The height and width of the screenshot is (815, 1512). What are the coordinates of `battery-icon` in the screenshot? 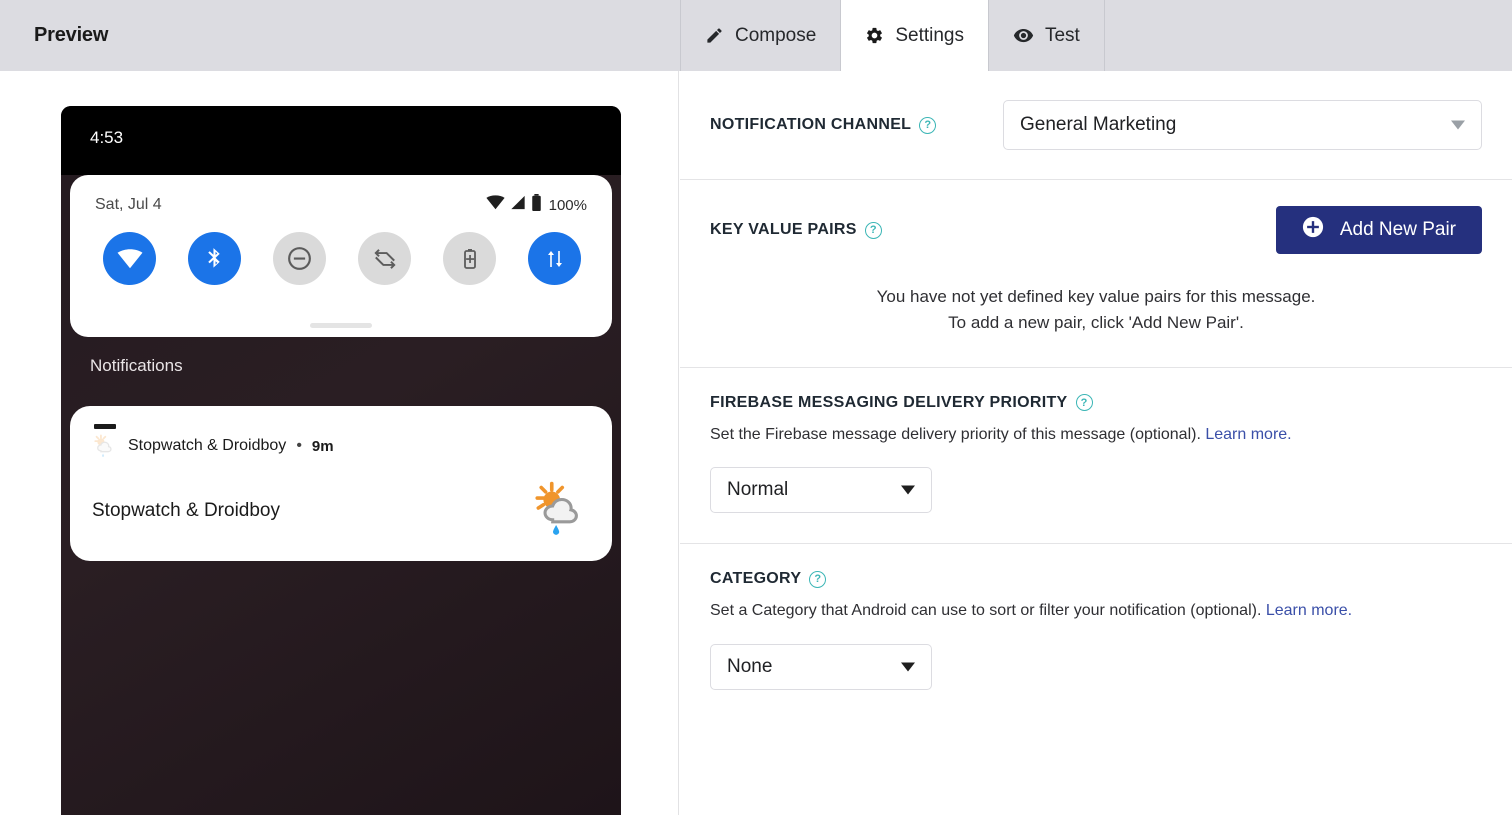 It's located at (536, 205).